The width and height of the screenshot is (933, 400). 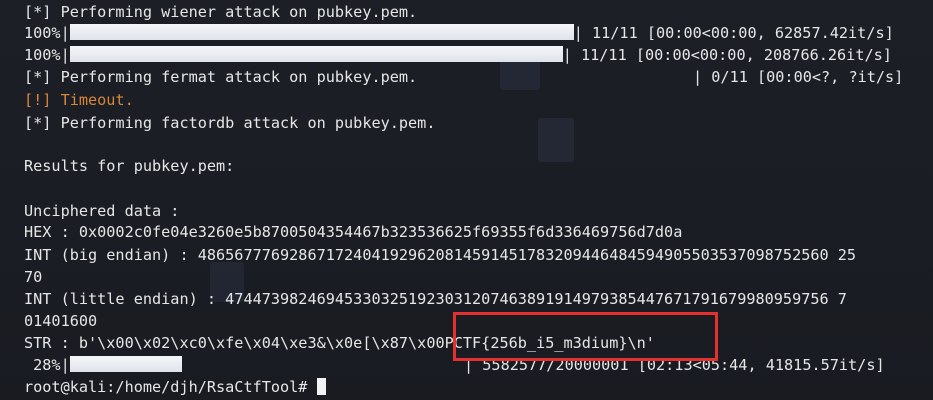 I want to click on desktop-icon-ghost, so click(x=556, y=140).